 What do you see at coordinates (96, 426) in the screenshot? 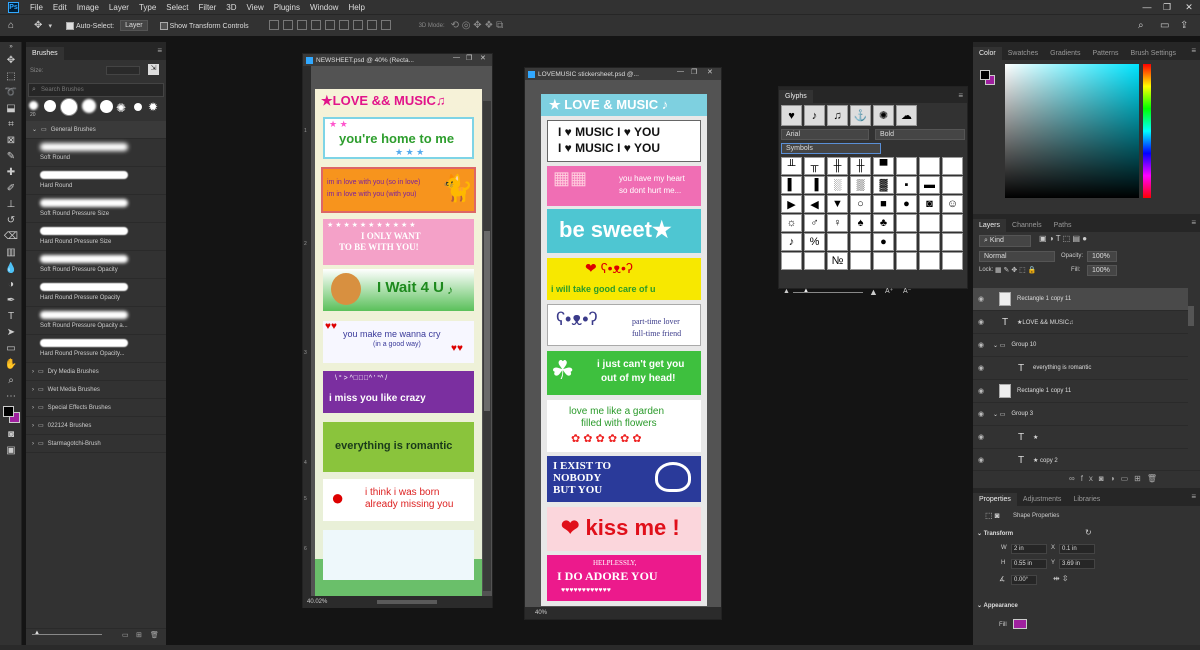
I see `folder-022124: › ▭ 022124 Brushes` at bounding box center [96, 426].